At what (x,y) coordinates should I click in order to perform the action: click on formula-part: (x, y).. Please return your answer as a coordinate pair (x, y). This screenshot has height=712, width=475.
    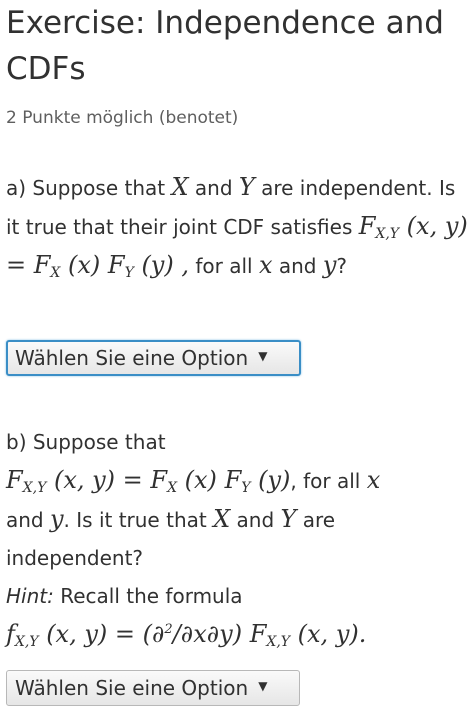
    Looking at the image, I should click on (328, 634).